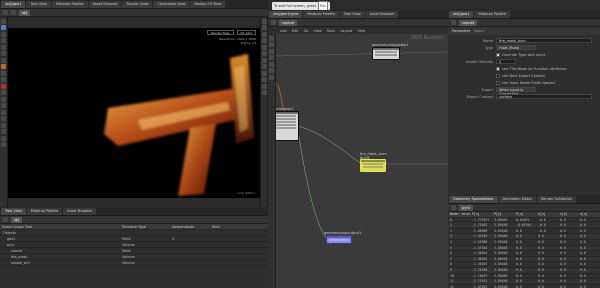 This screenshot has width=600, height=288. Describe the element at coordinates (556, 199) in the screenshot. I see `tab-spreadsheet-2: Render Scheduler` at that location.